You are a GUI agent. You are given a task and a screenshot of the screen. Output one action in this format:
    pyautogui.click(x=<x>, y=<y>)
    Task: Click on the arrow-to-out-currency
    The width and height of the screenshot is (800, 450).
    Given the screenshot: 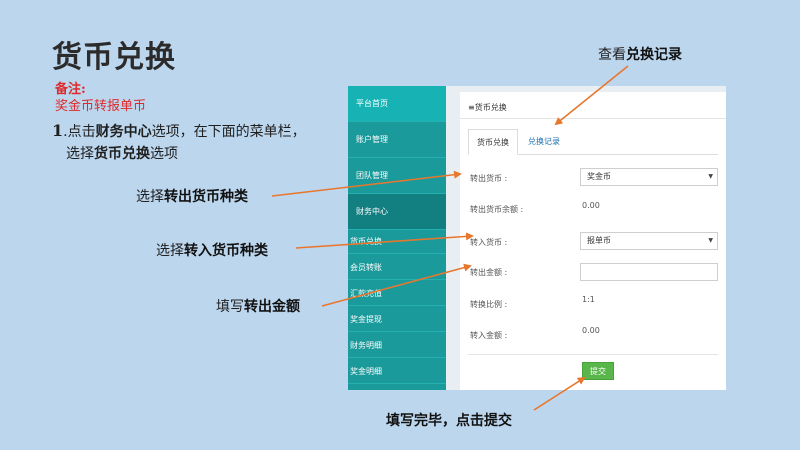 What is the action you would take?
    pyautogui.click(x=366, y=183)
    